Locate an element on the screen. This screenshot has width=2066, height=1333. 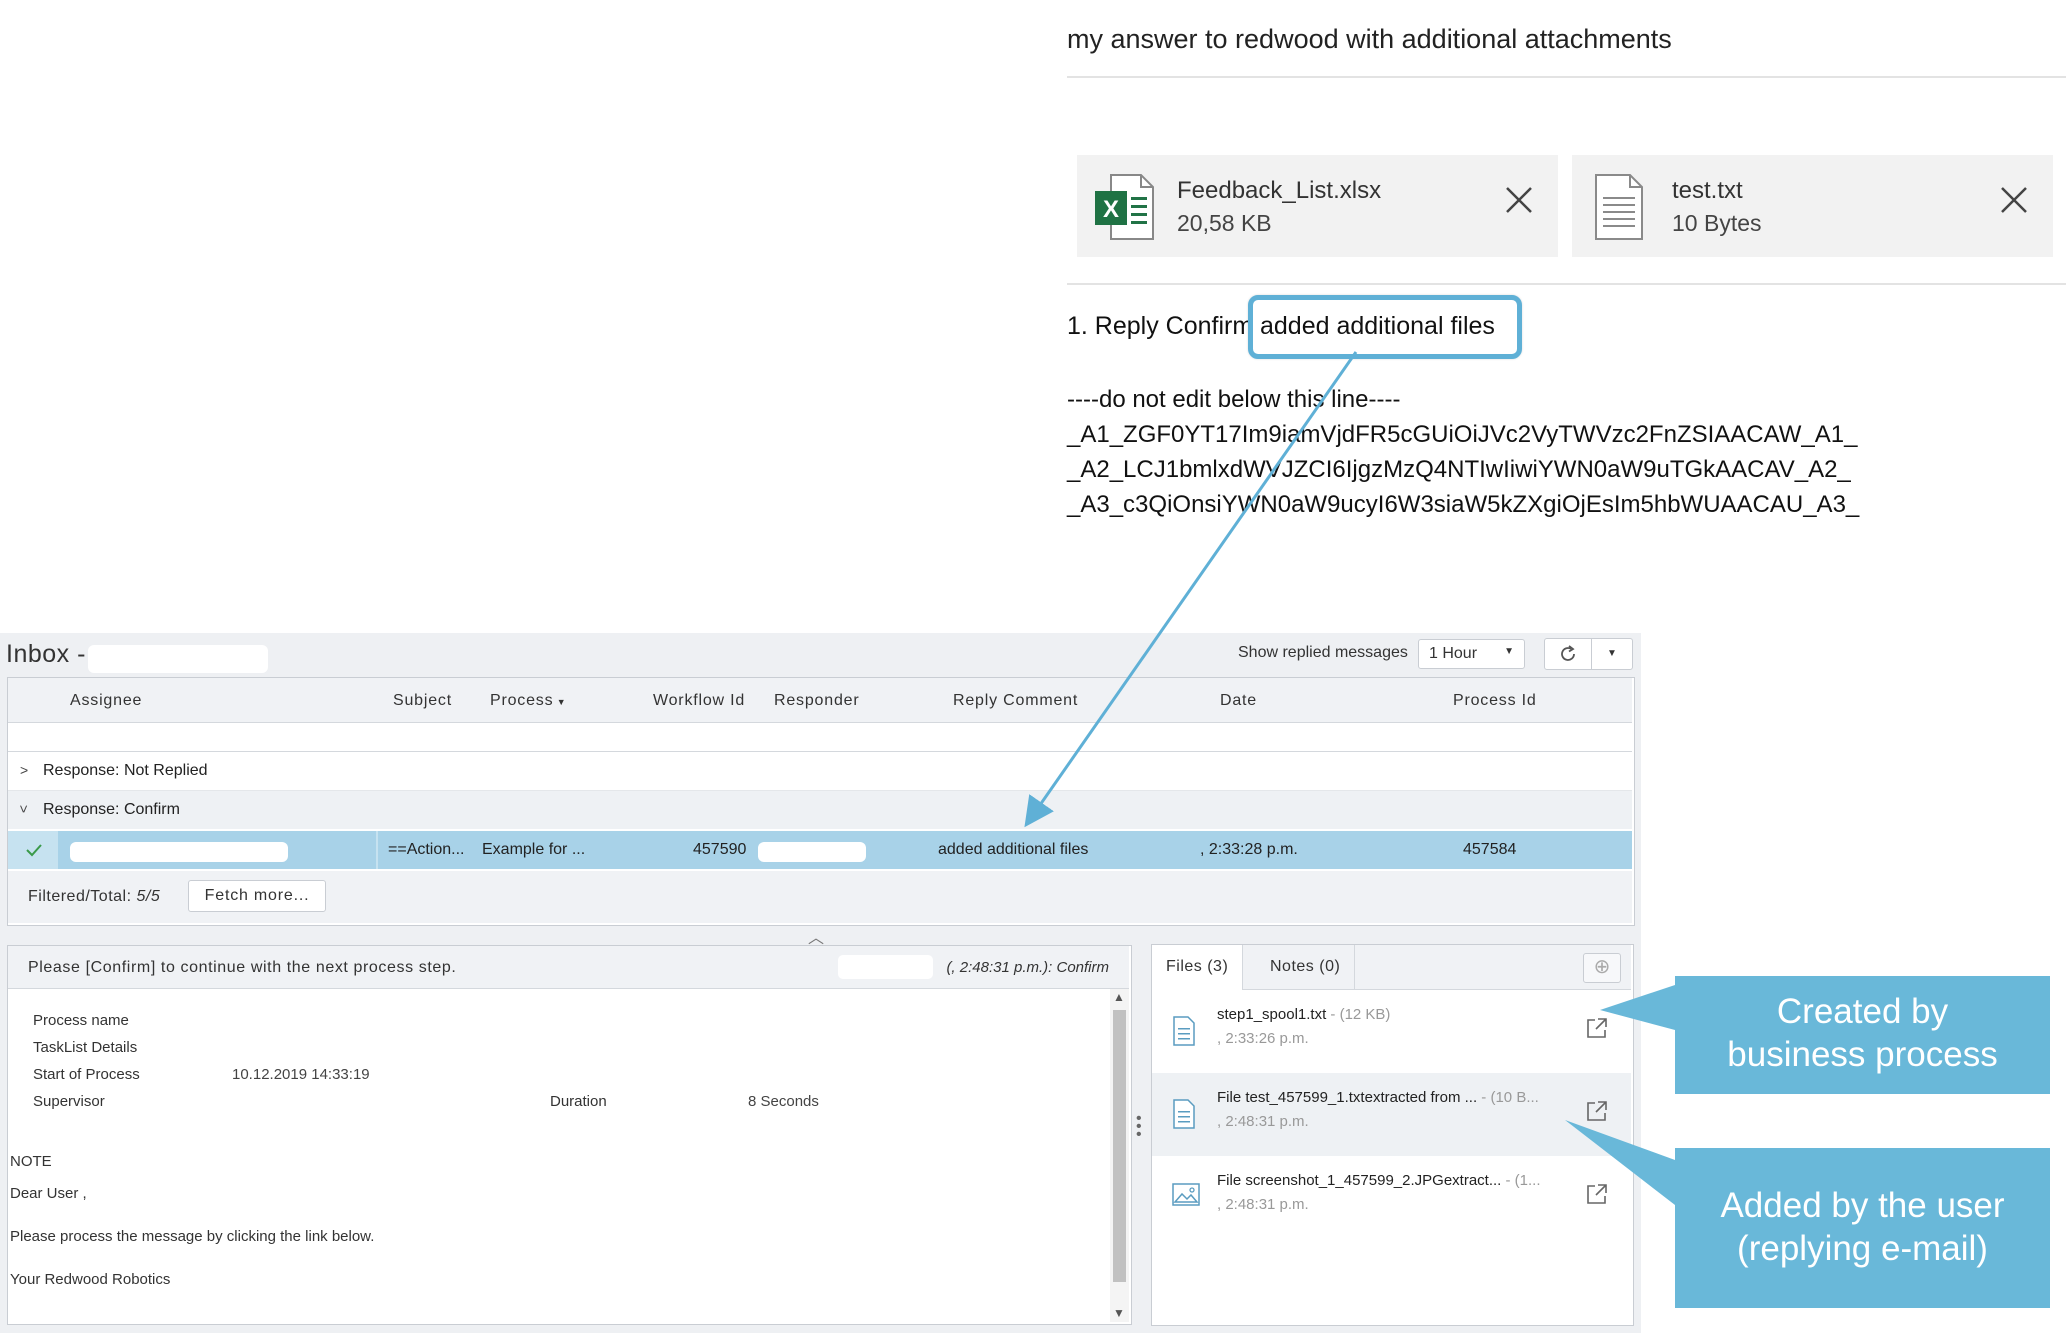
replied-time-select: 1 Hour ▼ is located at coordinates (1471, 654).